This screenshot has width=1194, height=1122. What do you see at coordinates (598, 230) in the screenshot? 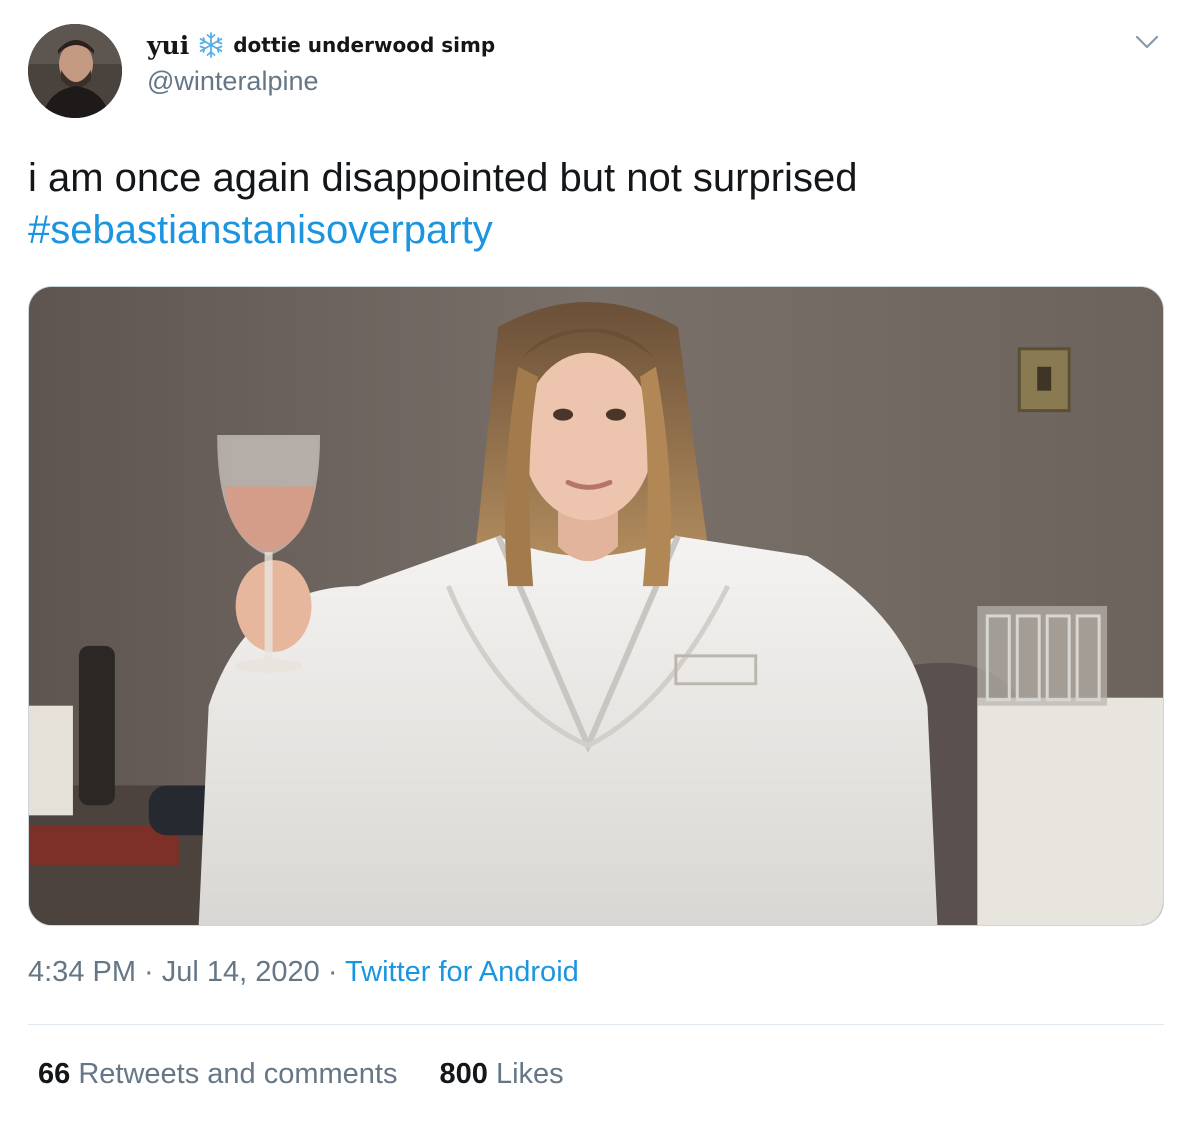
I see `hashtag-link: #sebastianstanisoverparty` at bounding box center [598, 230].